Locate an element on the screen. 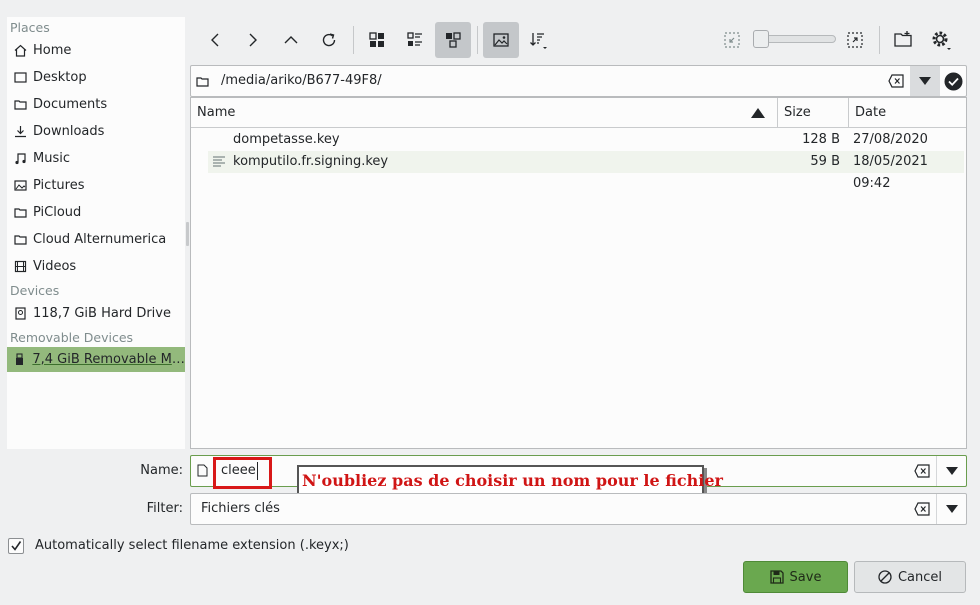 The height and width of the screenshot is (605, 980). pictures-icon is located at coordinates (20, 186).